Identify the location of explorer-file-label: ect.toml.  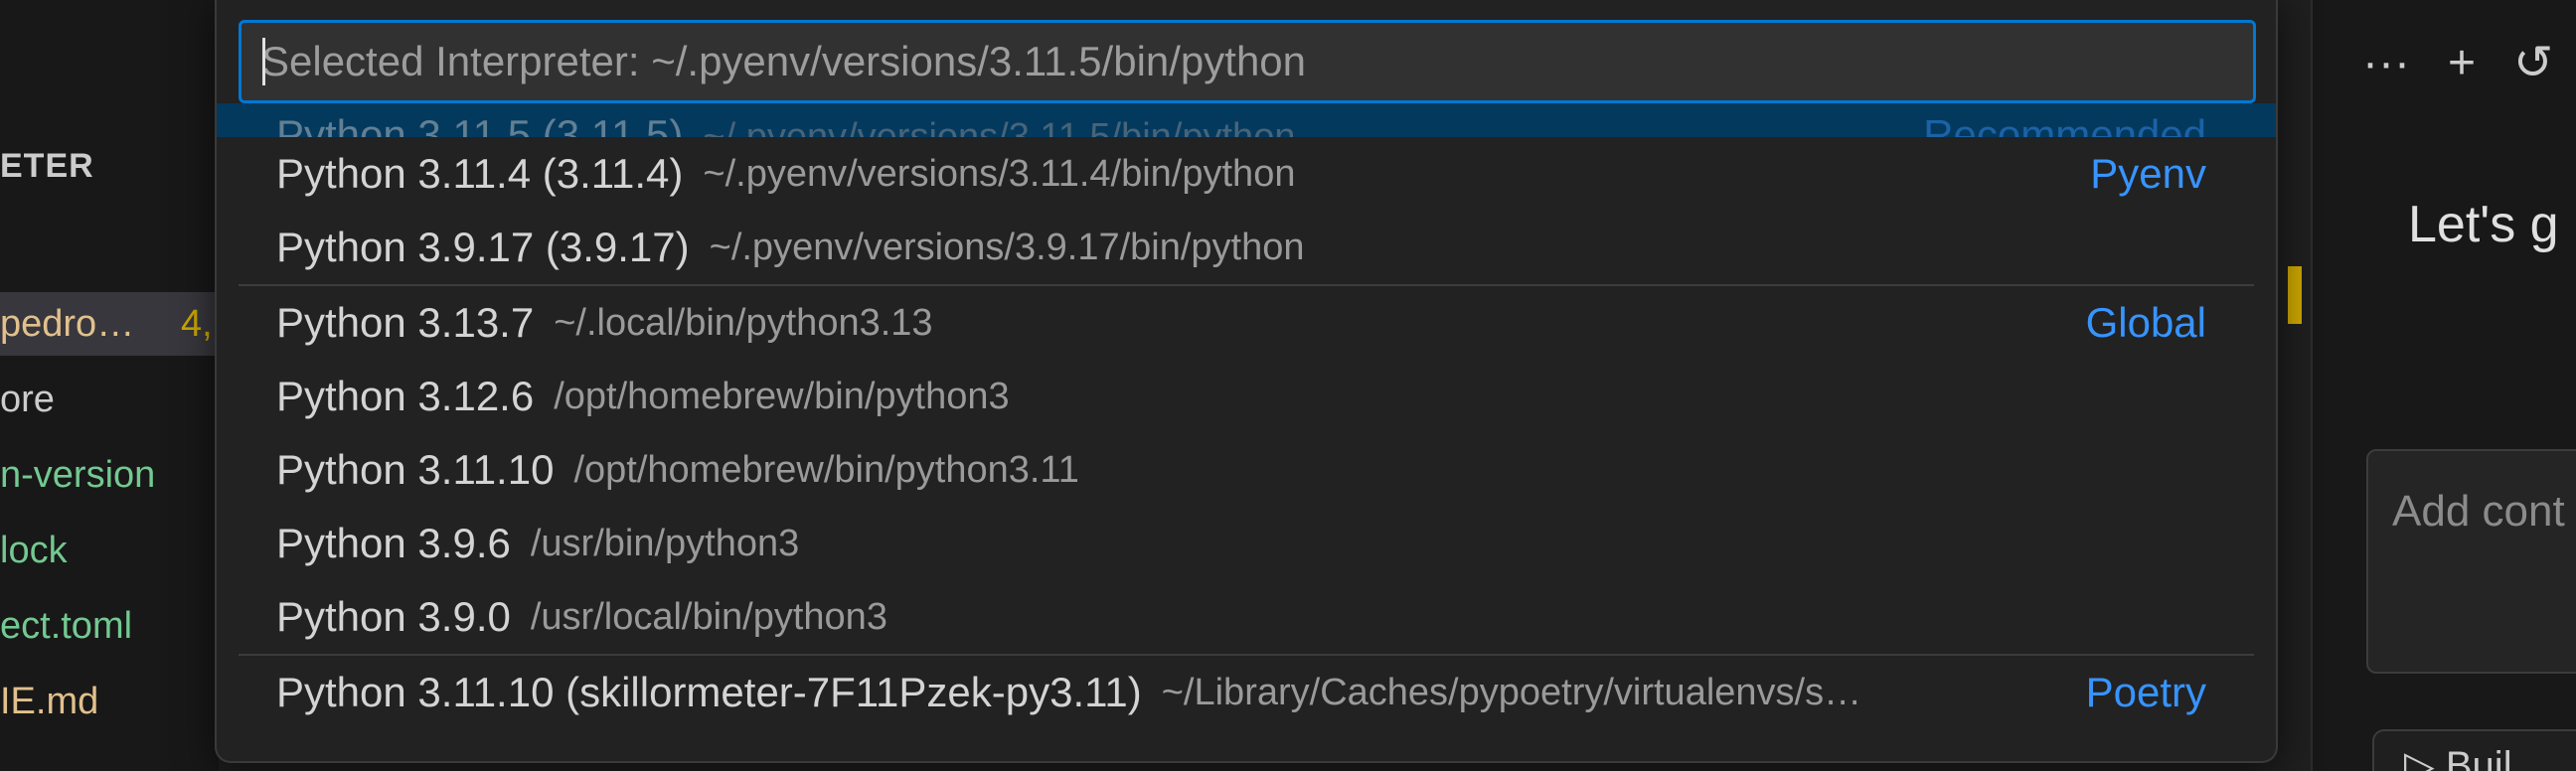
(66, 626).